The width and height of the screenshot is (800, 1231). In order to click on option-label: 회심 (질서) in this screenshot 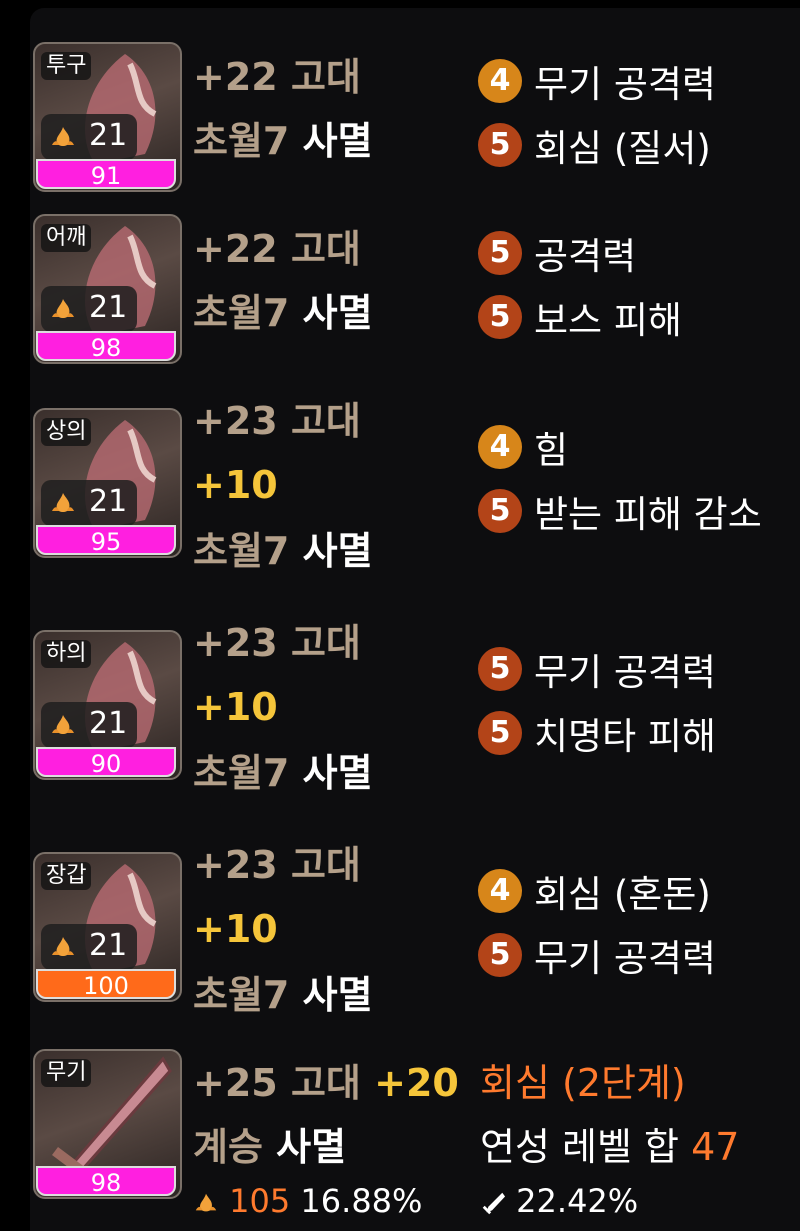, I will do `click(622, 148)`.